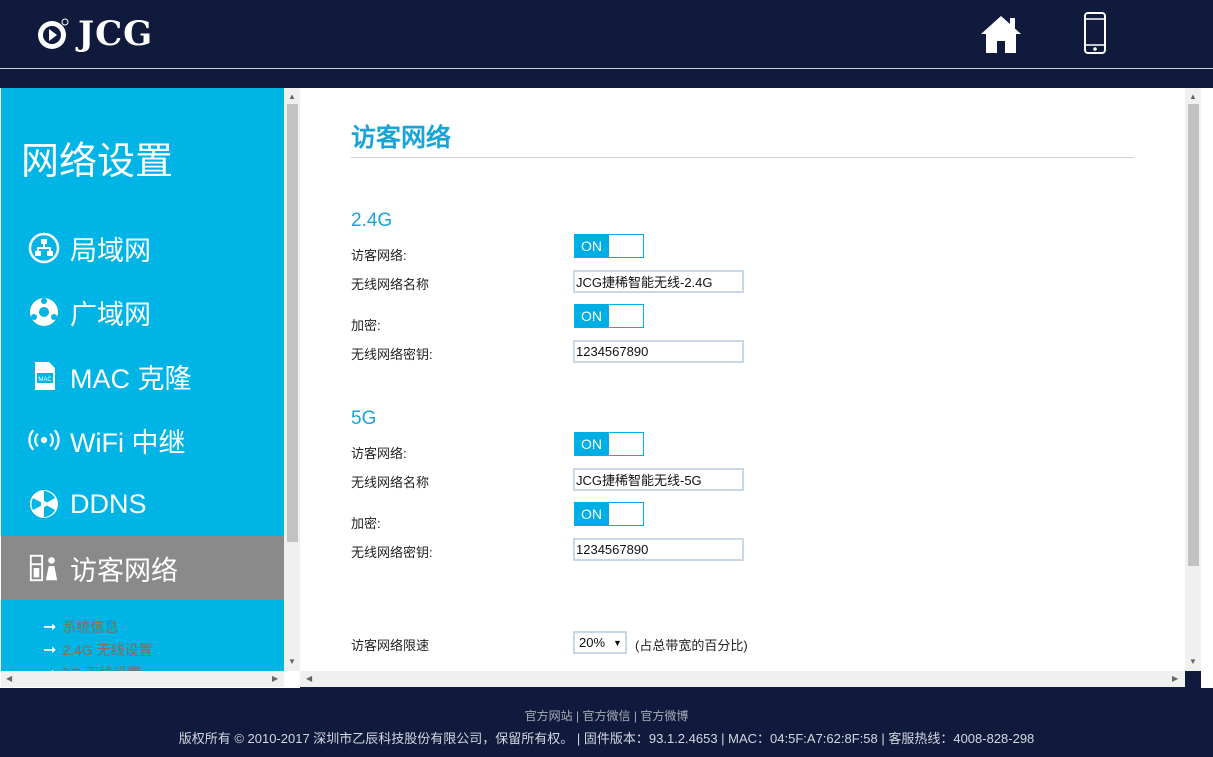 This screenshot has width=1213, height=757. What do you see at coordinates (90, 627) in the screenshot?
I see `sidebar-subitem-label: 系统信息` at bounding box center [90, 627].